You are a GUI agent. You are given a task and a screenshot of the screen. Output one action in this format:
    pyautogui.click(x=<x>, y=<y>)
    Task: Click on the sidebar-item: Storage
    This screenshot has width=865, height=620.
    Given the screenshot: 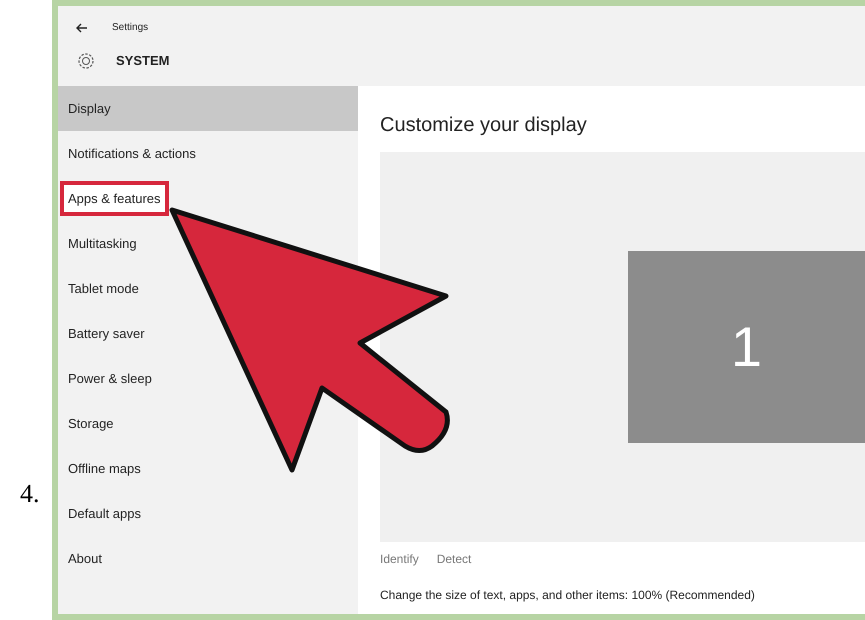 What is the action you would take?
    pyautogui.click(x=91, y=424)
    